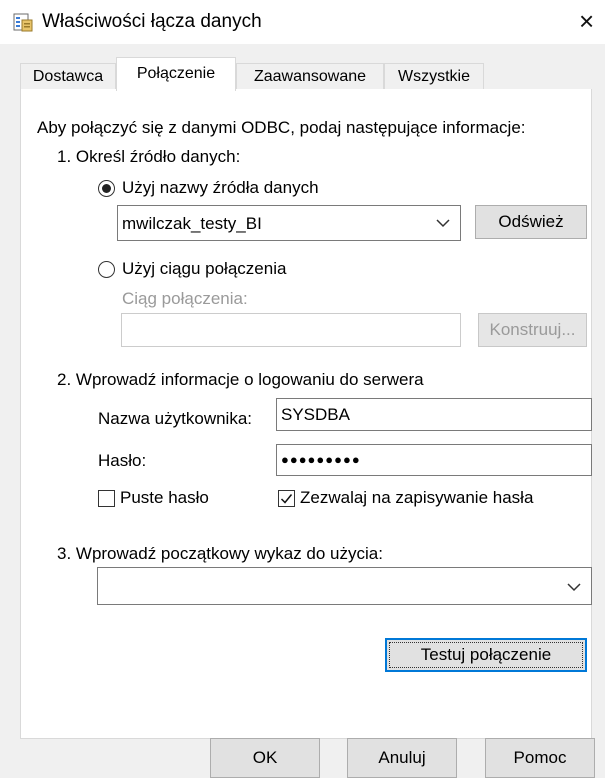 Image resolution: width=605 pixels, height=778 pixels. I want to click on help-button: Pomoc, so click(540, 758).